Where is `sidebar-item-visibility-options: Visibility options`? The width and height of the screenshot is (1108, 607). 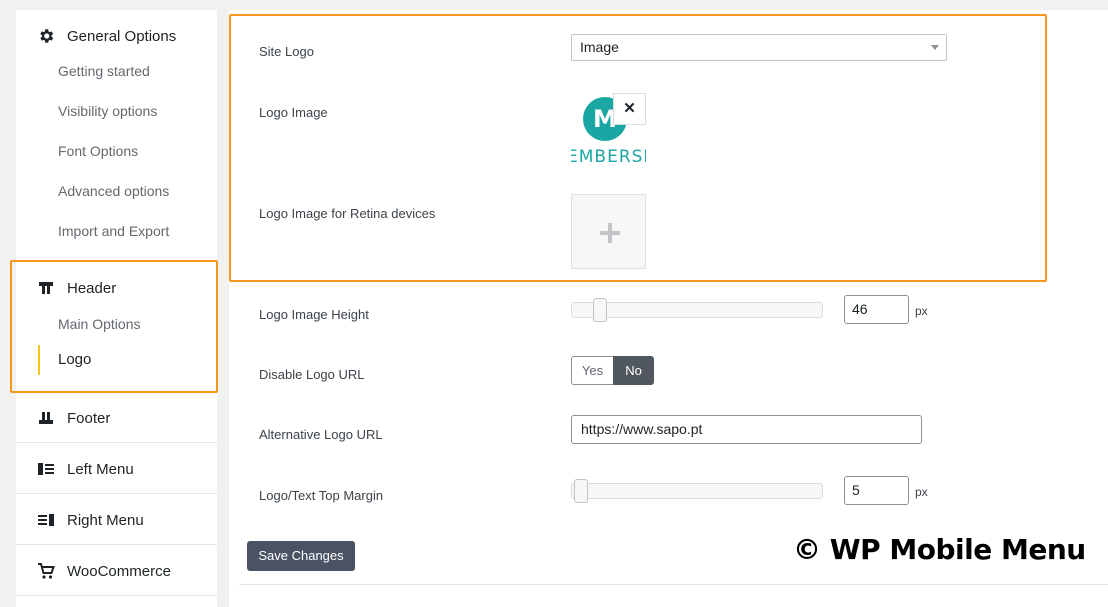 sidebar-item-visibility-options: Visibility options is located at coordinates (107, 111).